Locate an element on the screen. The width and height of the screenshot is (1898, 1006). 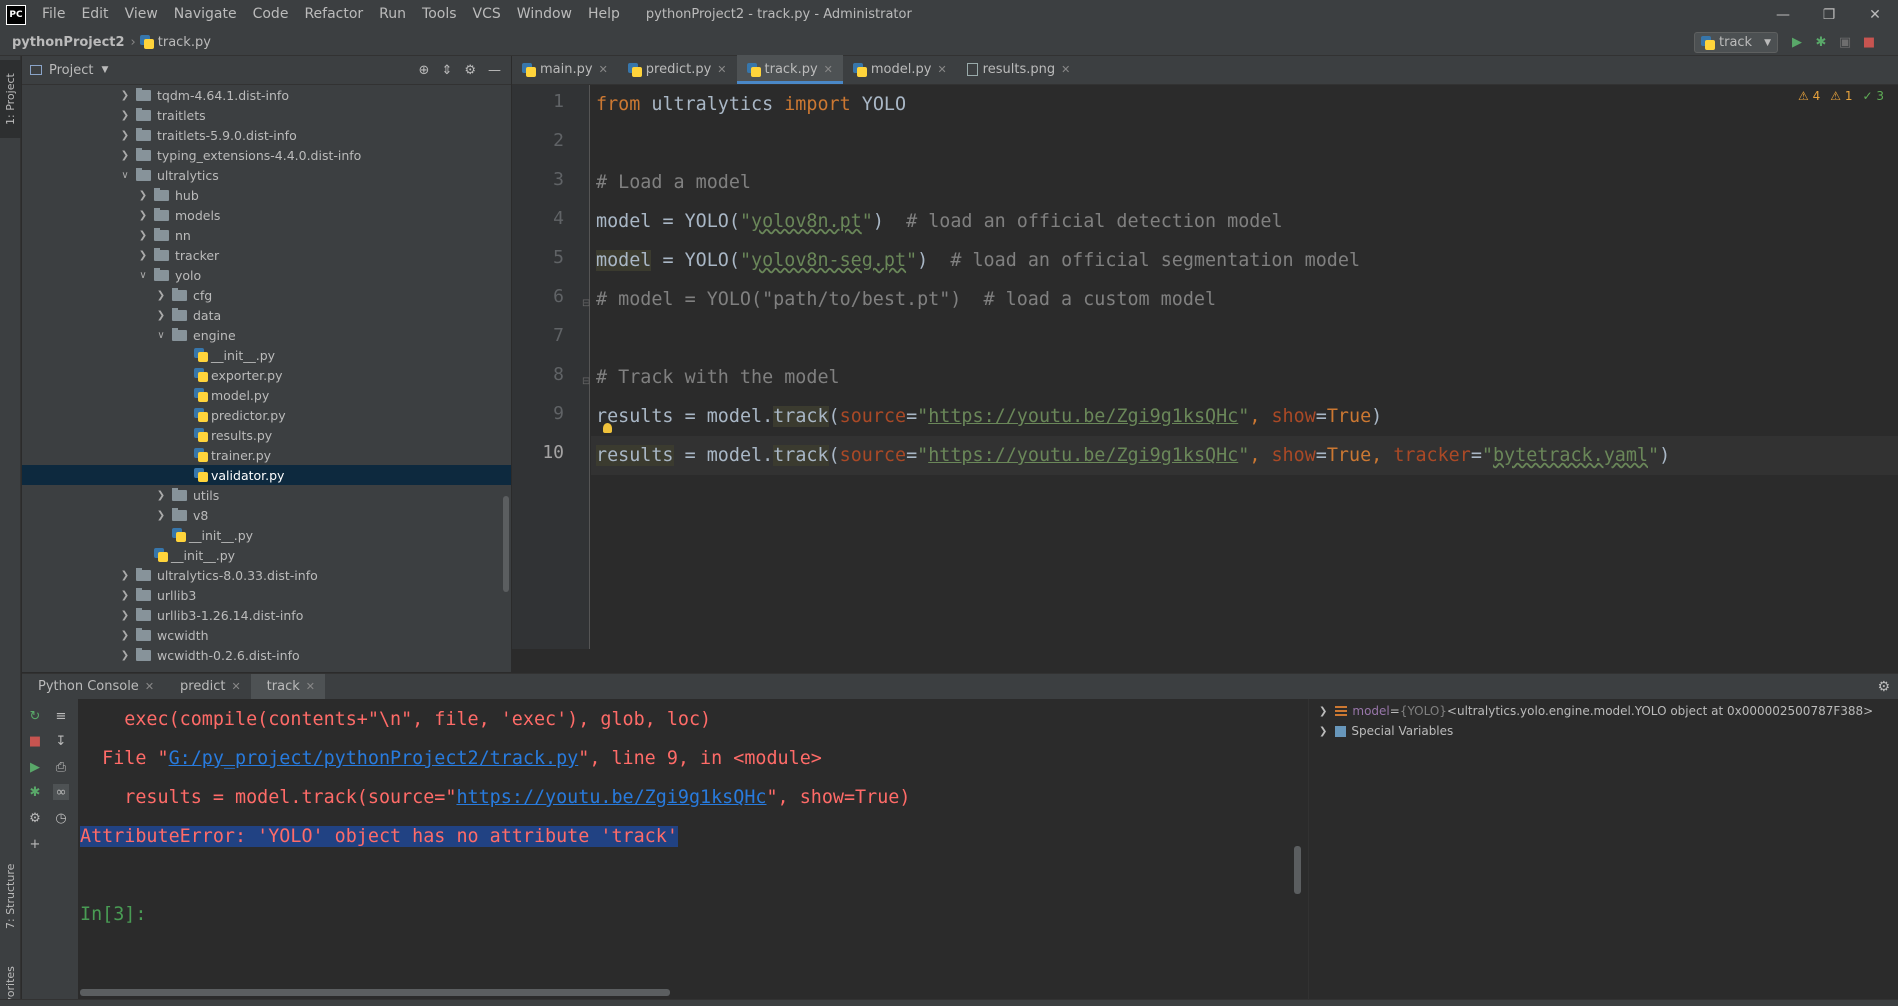
show-variables-icon: ∞ is located at coordinates (61, 792).